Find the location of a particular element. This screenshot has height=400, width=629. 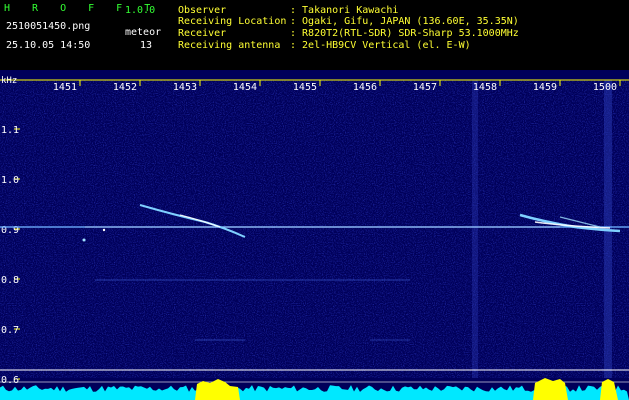

time-tick-label: 1454 is located at coordinates (245, 87).